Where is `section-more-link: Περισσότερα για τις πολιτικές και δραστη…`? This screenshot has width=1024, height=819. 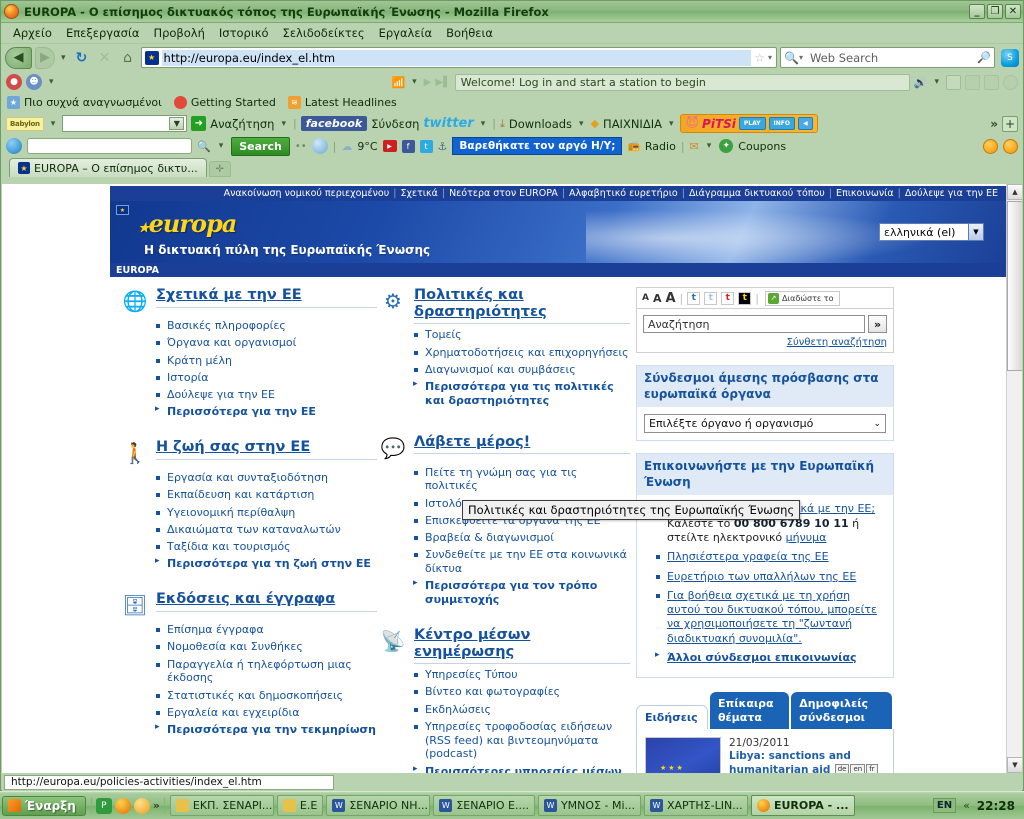 section-more-link: Περισσότερα για τις πολιτικές και δραστη… is located at coordinates (521, 393).